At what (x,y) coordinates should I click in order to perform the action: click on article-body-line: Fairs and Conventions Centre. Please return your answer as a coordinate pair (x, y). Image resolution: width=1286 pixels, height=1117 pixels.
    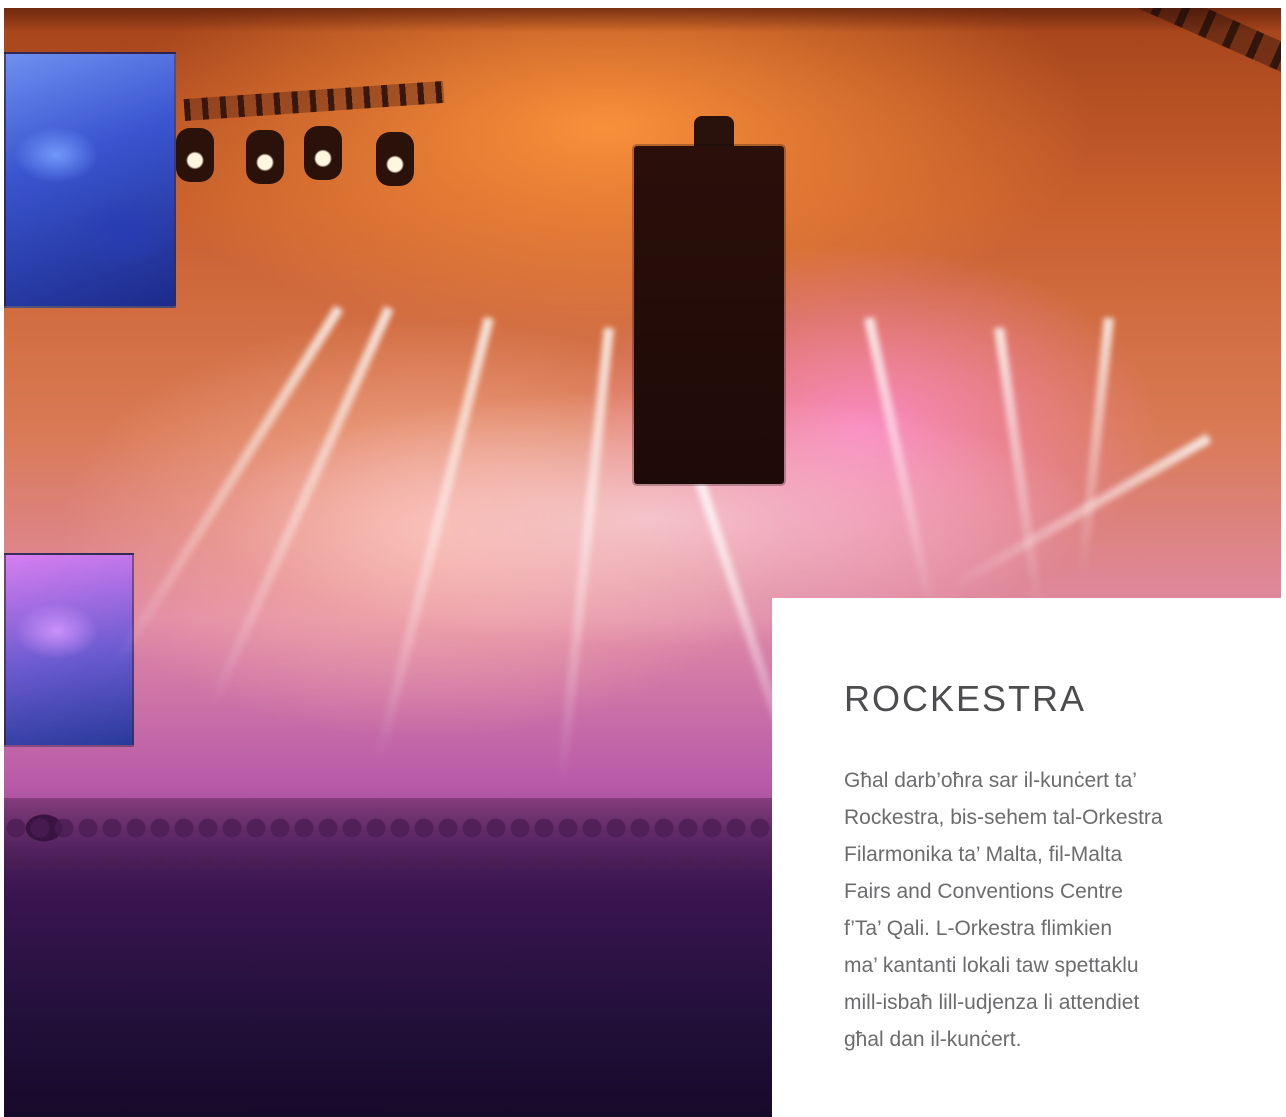
    Looking at the image, I should click on (983, 891).